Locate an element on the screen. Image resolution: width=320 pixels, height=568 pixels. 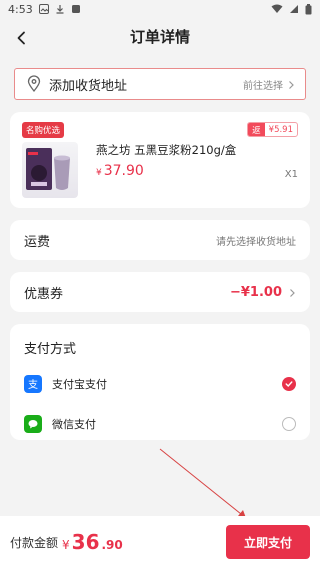
total-currency: ¥ is located at coordinates (66, 545).